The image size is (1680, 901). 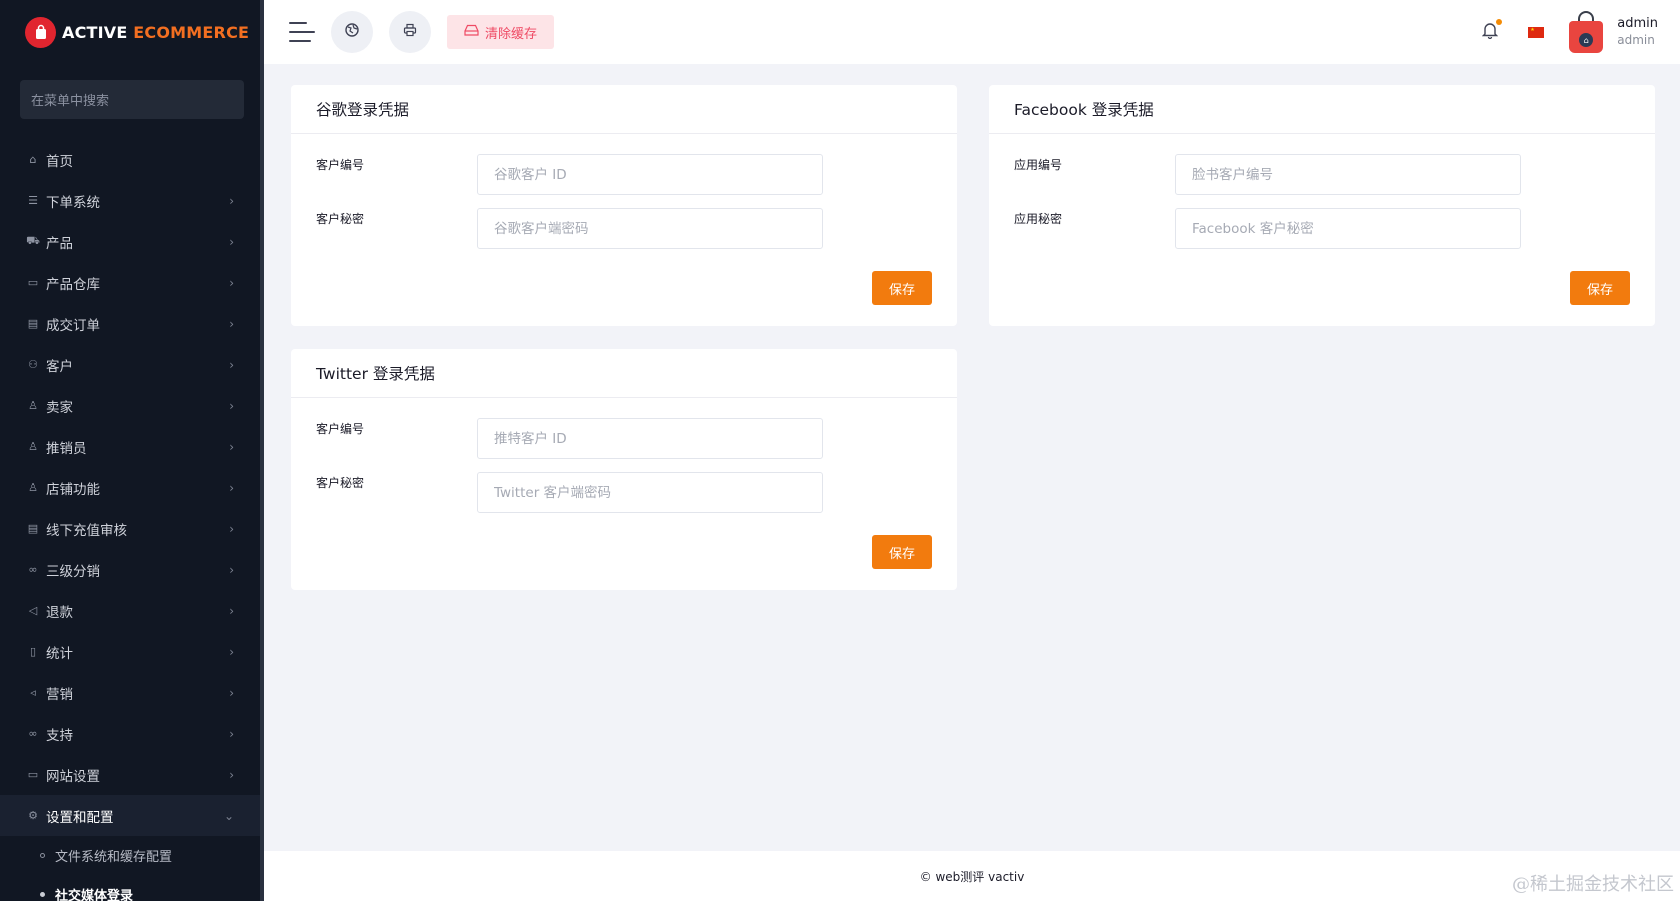 What do you see at coordinates (33, 815) in the screenshot?
I see `cog-icon: ⚙` at bounding box center [33, 815].